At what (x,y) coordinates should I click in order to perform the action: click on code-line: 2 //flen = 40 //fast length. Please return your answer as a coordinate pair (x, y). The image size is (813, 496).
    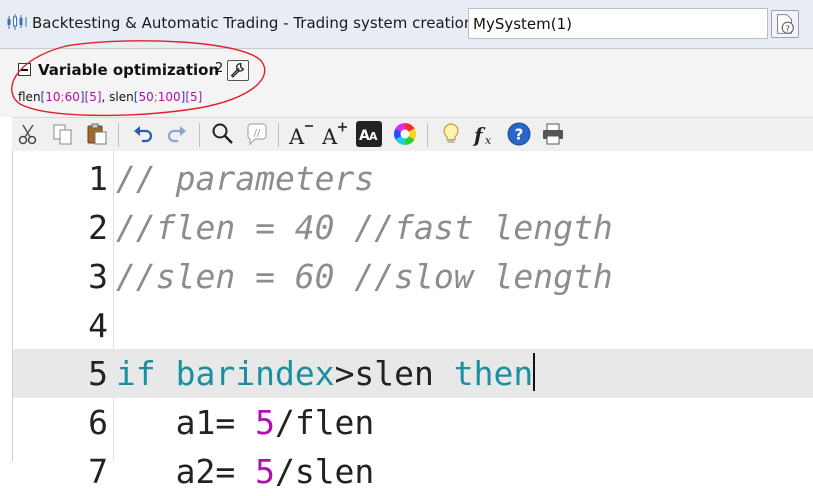
    Looking at the image, I should click on (413, 227).